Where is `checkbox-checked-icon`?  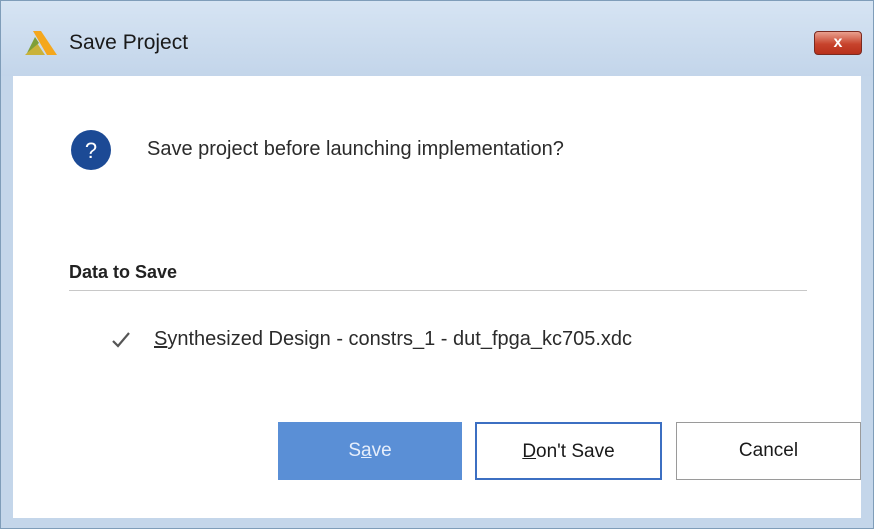 checkbox-checked-icon is located at coordinates (121, 340).